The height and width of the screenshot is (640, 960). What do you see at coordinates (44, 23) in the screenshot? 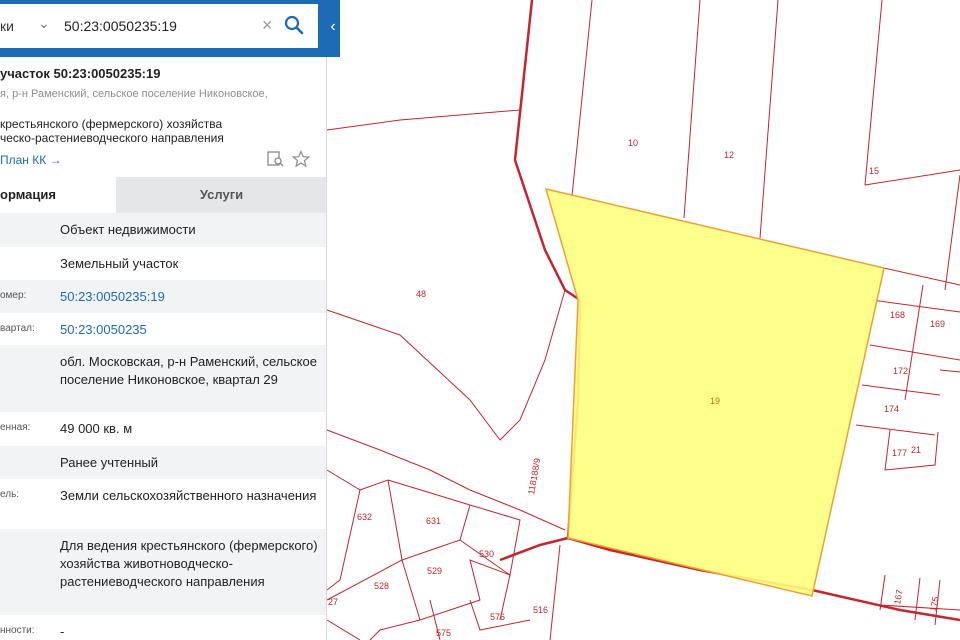
I see `chevron-down-icon: ⌄` at bounding box center [44, 23].